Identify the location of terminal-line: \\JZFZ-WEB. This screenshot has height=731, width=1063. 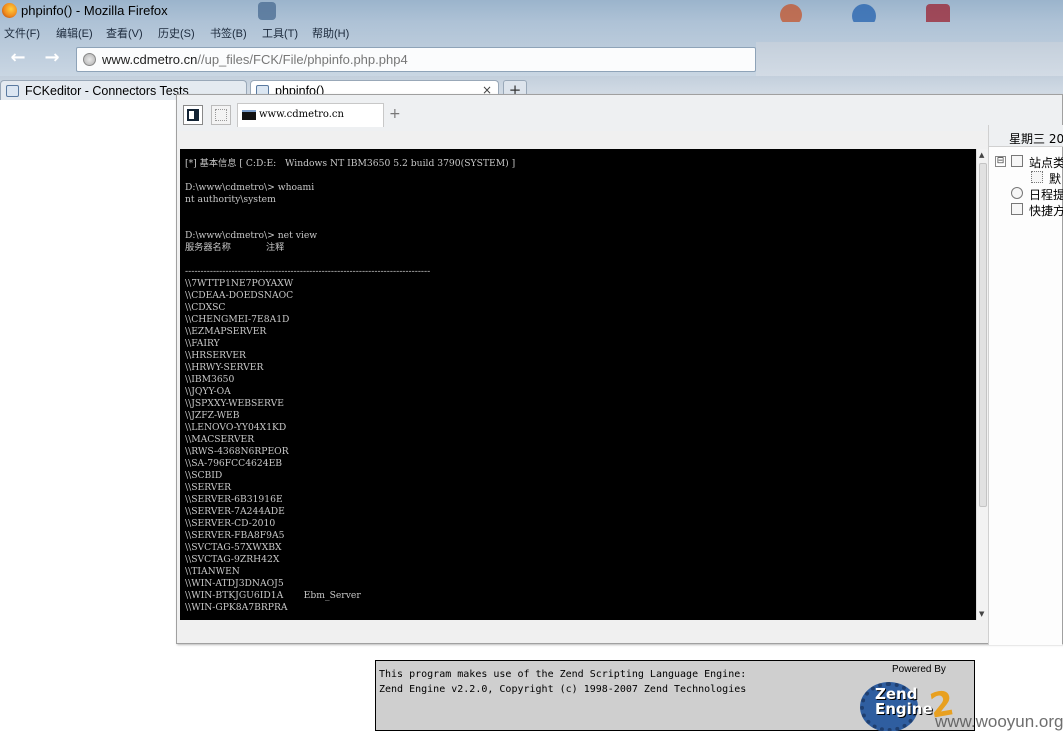
(212, 415).